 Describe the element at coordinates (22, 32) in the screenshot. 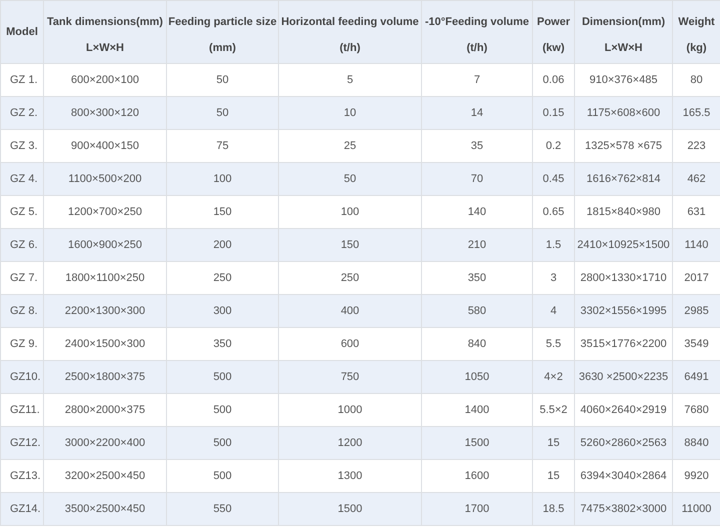

I see `column-header: Model` at that location.